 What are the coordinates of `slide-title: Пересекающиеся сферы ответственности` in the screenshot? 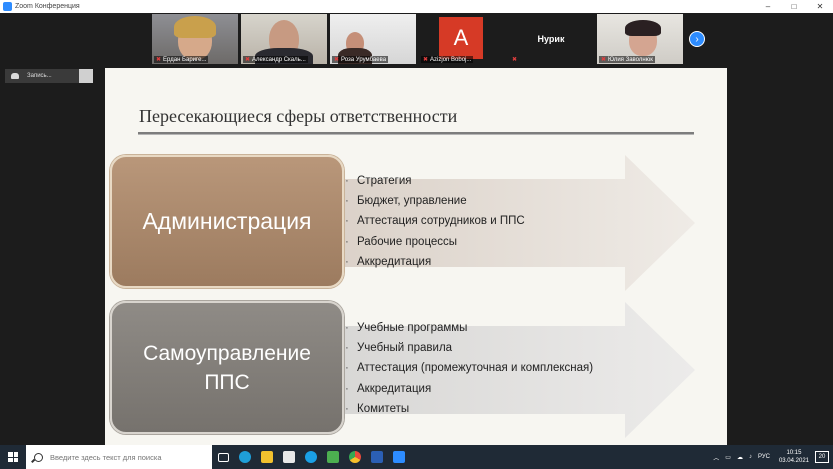 It's located at (298, 116).